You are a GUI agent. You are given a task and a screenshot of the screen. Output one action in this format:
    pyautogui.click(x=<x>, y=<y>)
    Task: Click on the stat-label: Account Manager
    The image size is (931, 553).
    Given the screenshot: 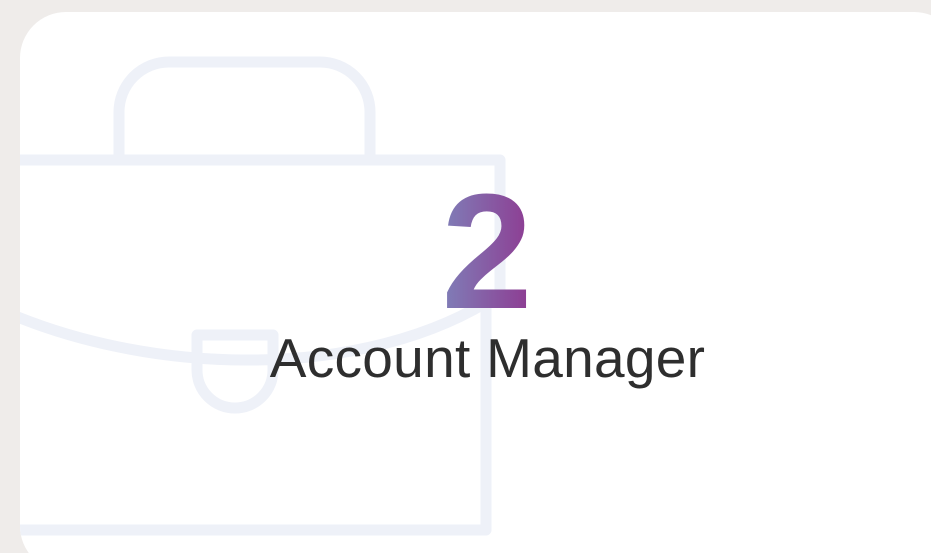 What is the action you would take?
    pyautogui.click(x=487, y=358)
    